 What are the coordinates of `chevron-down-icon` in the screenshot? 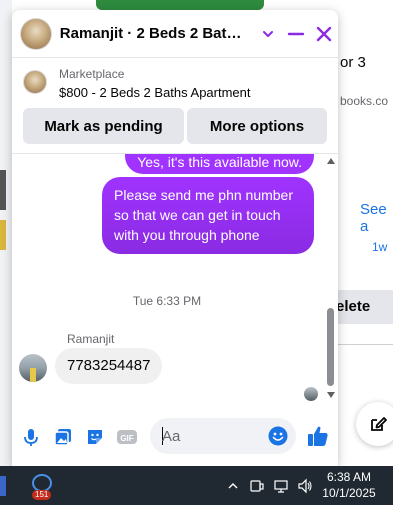 It's located at (268, 33).